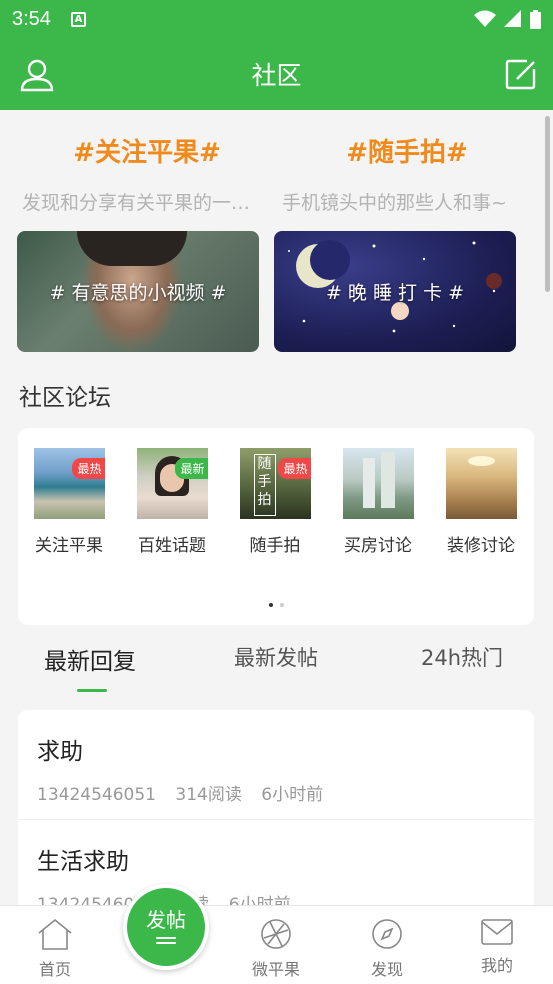 The width and height of the screenshot is (553, 984). Describe the element at coordinates (276, 765) in the screenshot. I see `post-item: 求助 13424546051 314阅读 6小时前` at that location.